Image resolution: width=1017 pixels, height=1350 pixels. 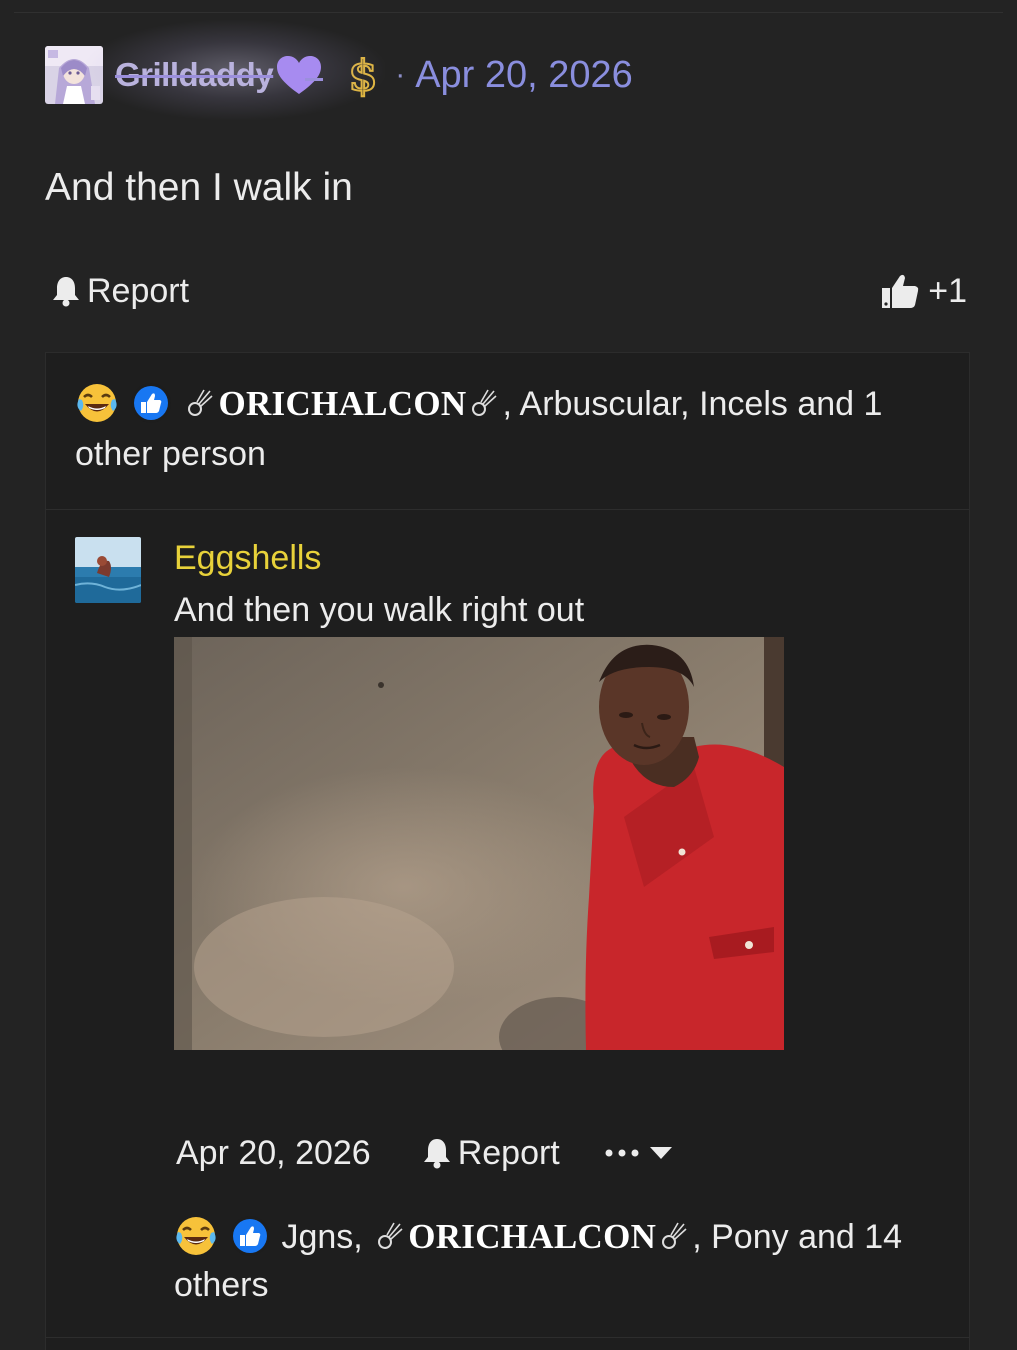 I want to click on reply-report-button: Report, so click(x=490, y=1153).